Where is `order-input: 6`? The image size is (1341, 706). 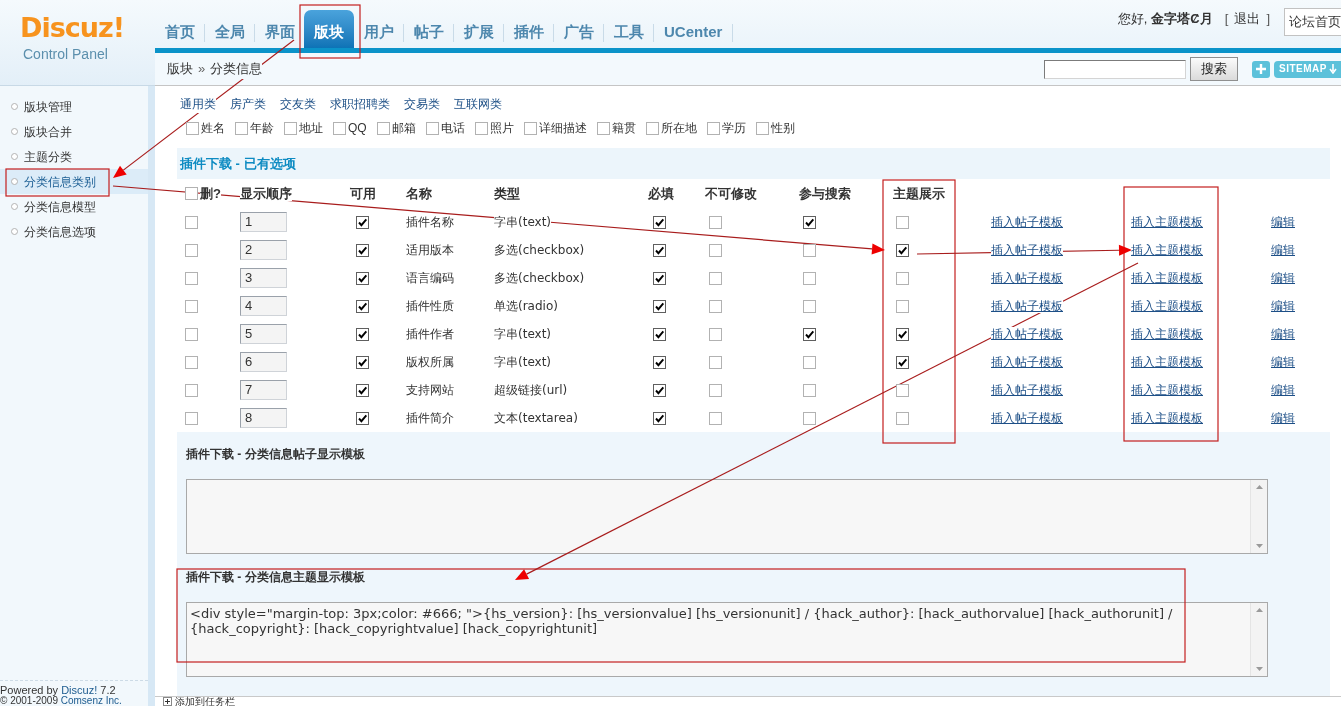
order-input: 6 is located at coordinates (263, 362).